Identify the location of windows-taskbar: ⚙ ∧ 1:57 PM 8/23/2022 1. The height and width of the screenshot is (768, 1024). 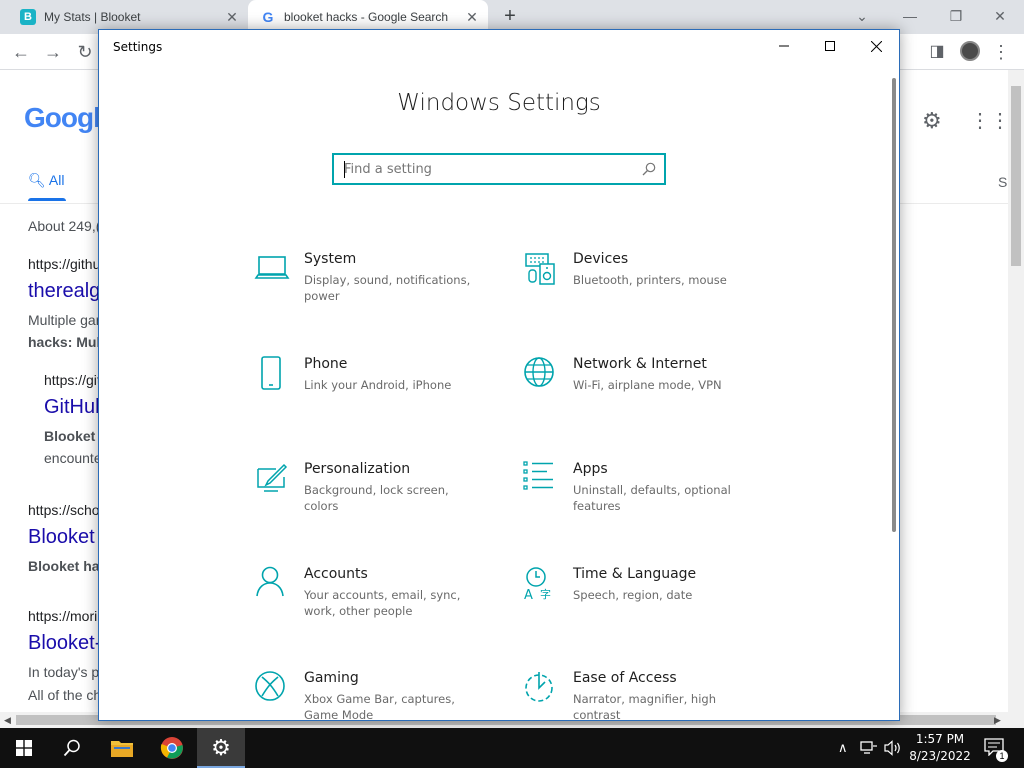
(512, 748).